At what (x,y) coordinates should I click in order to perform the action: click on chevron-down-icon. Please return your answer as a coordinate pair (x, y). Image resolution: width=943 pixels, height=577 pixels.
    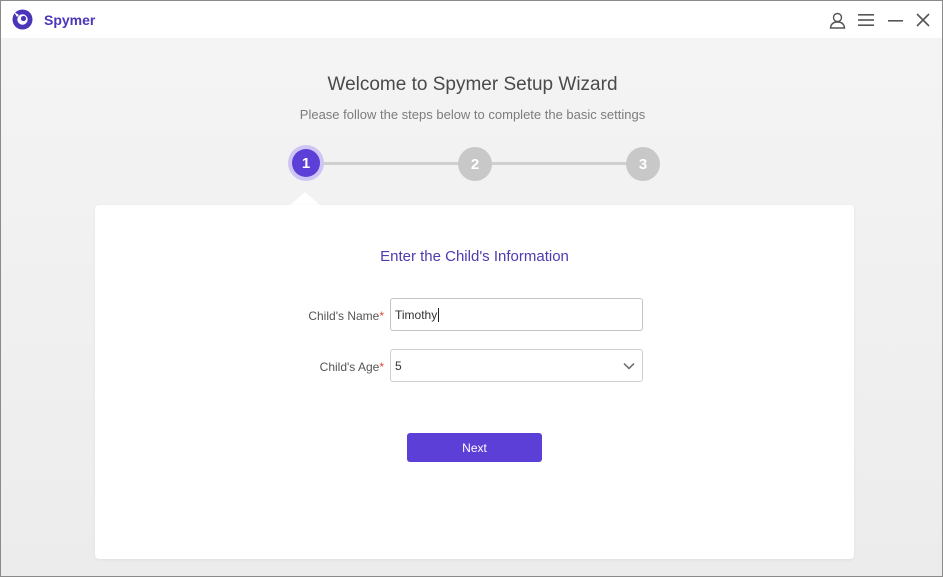
    Looking at the image, I should click on (629, 366).